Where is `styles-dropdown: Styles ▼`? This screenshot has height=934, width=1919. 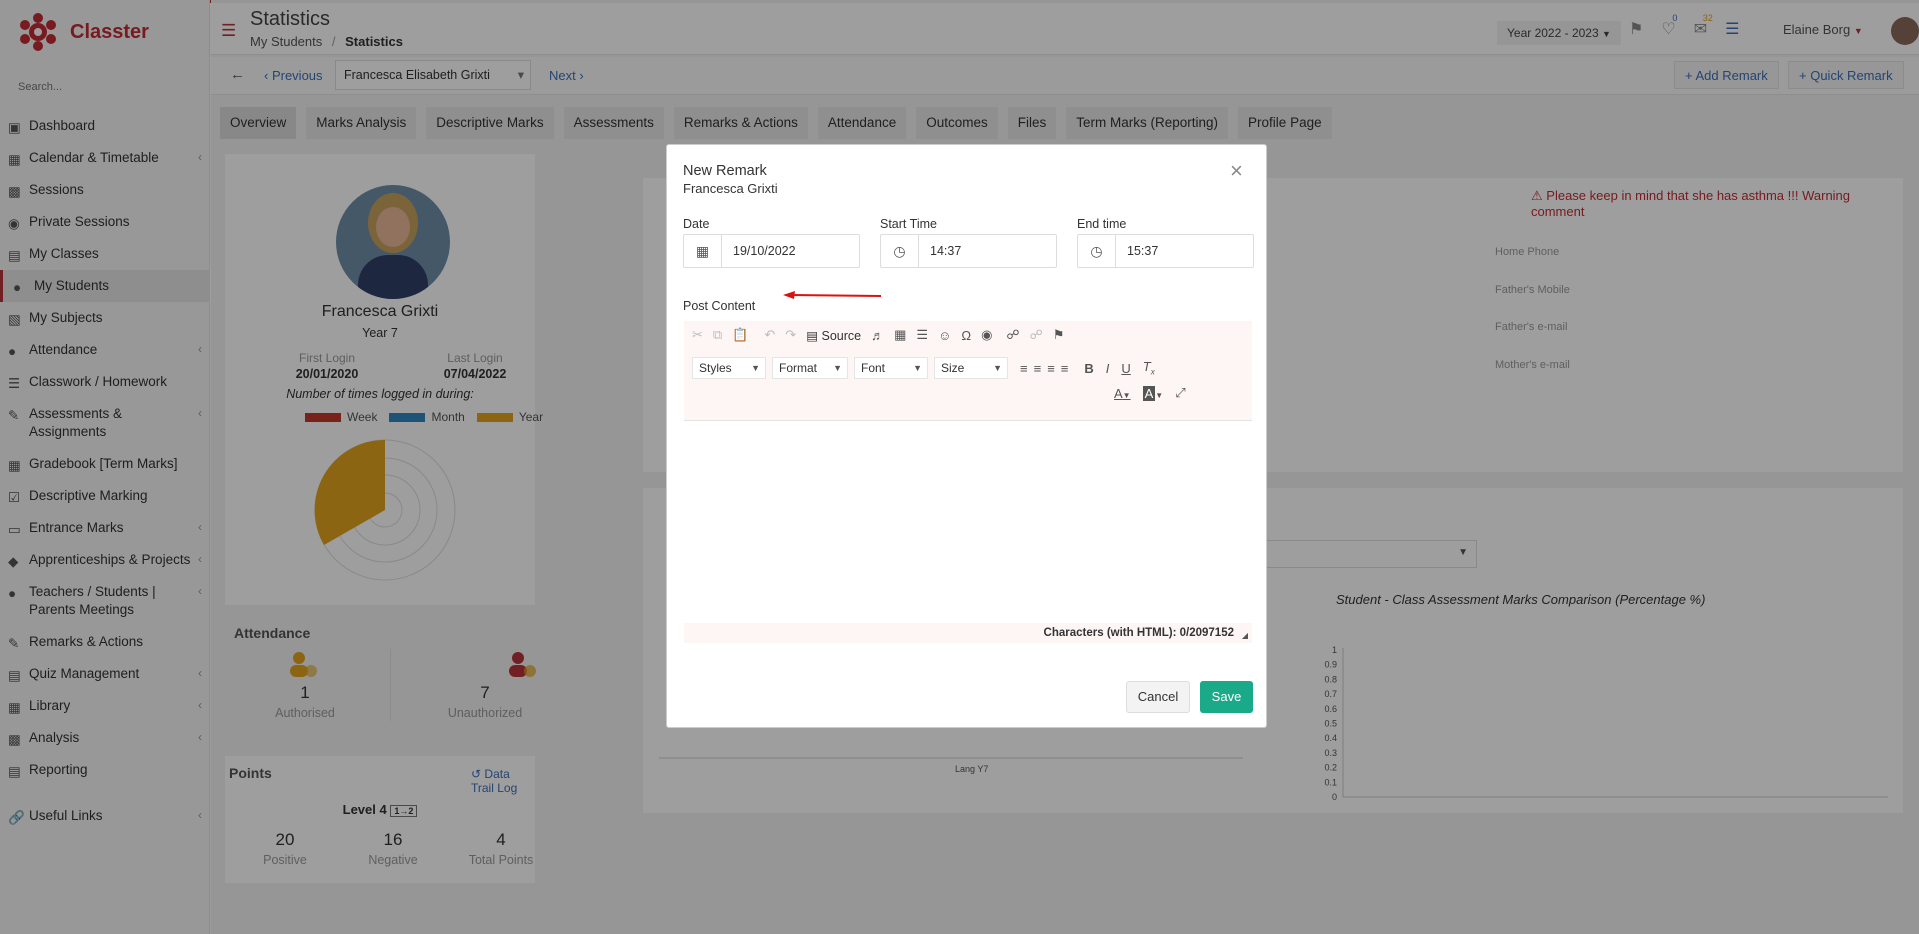
styles-dropdown: Styles ▼ is located at coordinates (729, 368).